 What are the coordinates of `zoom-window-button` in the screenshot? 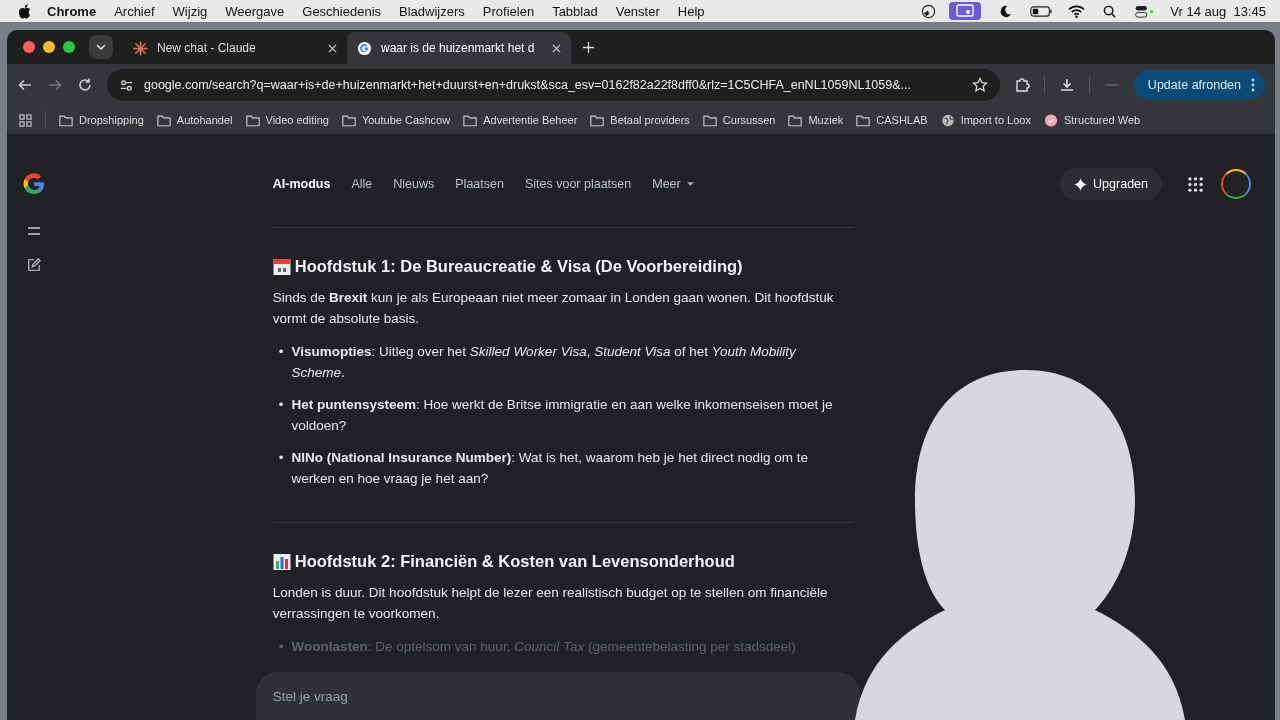 It's located at (69, 47).